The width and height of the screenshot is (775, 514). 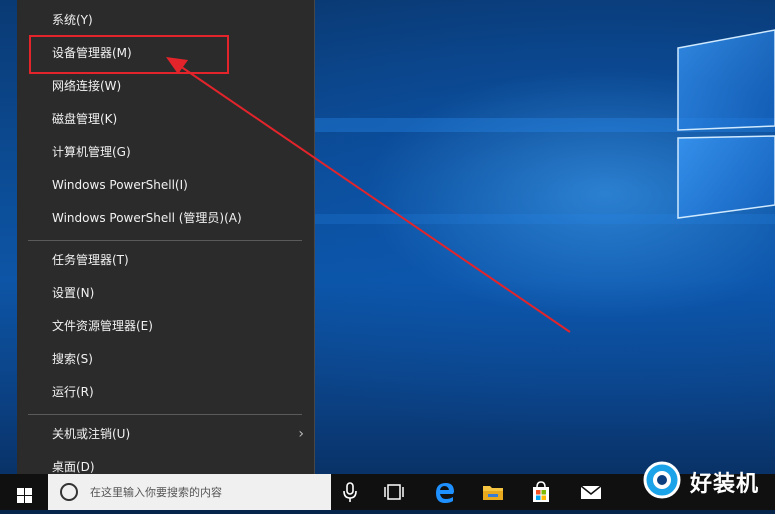 I want to click on menu-item-label: 桌面(D), so click(x=73, y=467).